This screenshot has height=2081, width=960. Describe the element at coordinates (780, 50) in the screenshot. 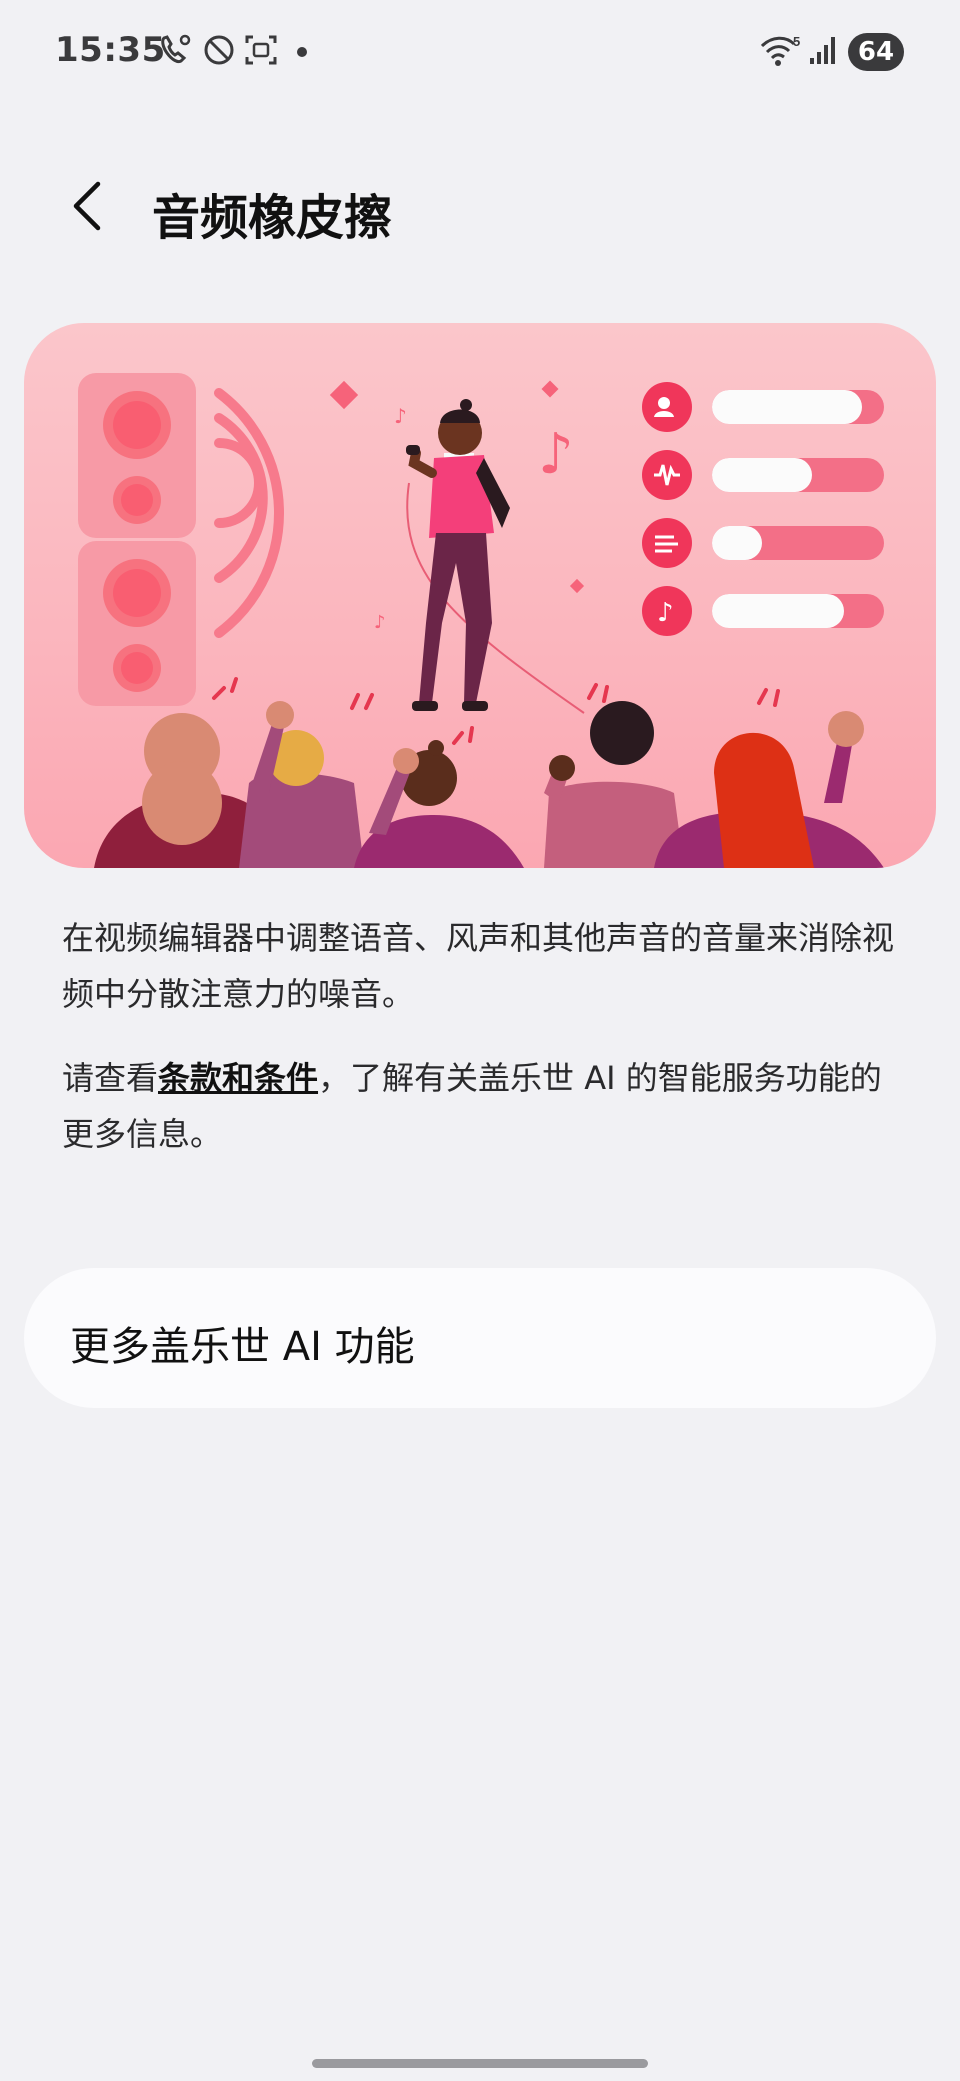

I see `wifi-icon: 5` at that location.